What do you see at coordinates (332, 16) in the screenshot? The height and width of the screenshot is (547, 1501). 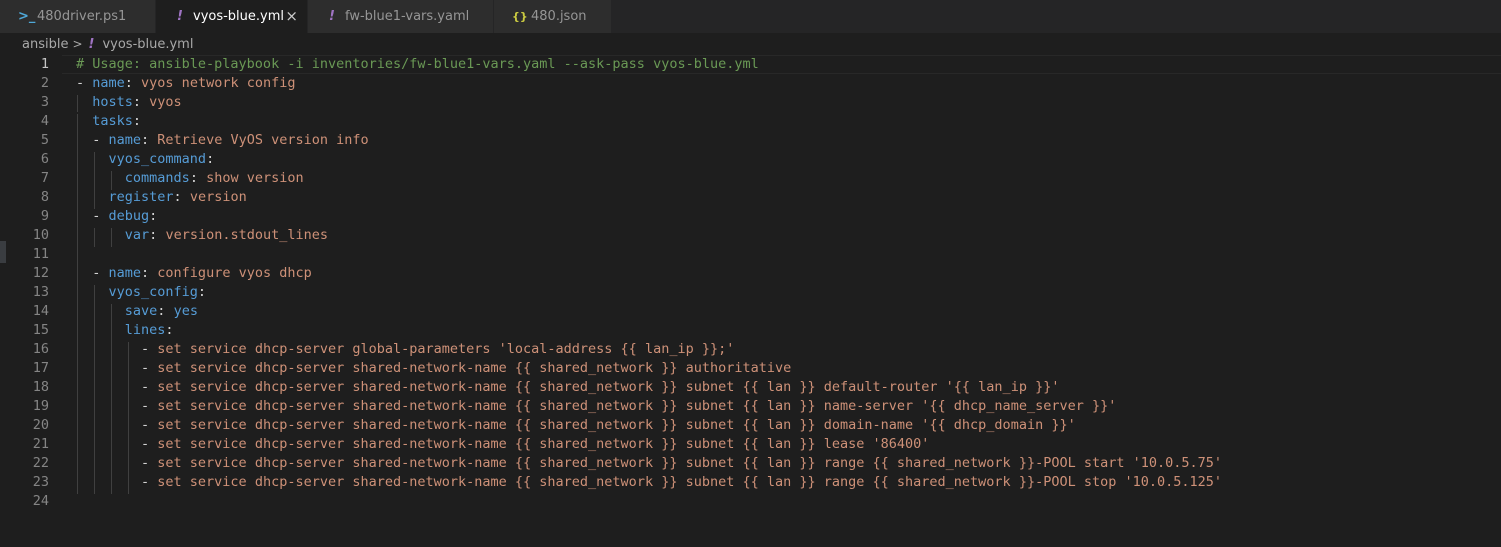 I see `yaml-icon: !` at bounding box center [332, 16].